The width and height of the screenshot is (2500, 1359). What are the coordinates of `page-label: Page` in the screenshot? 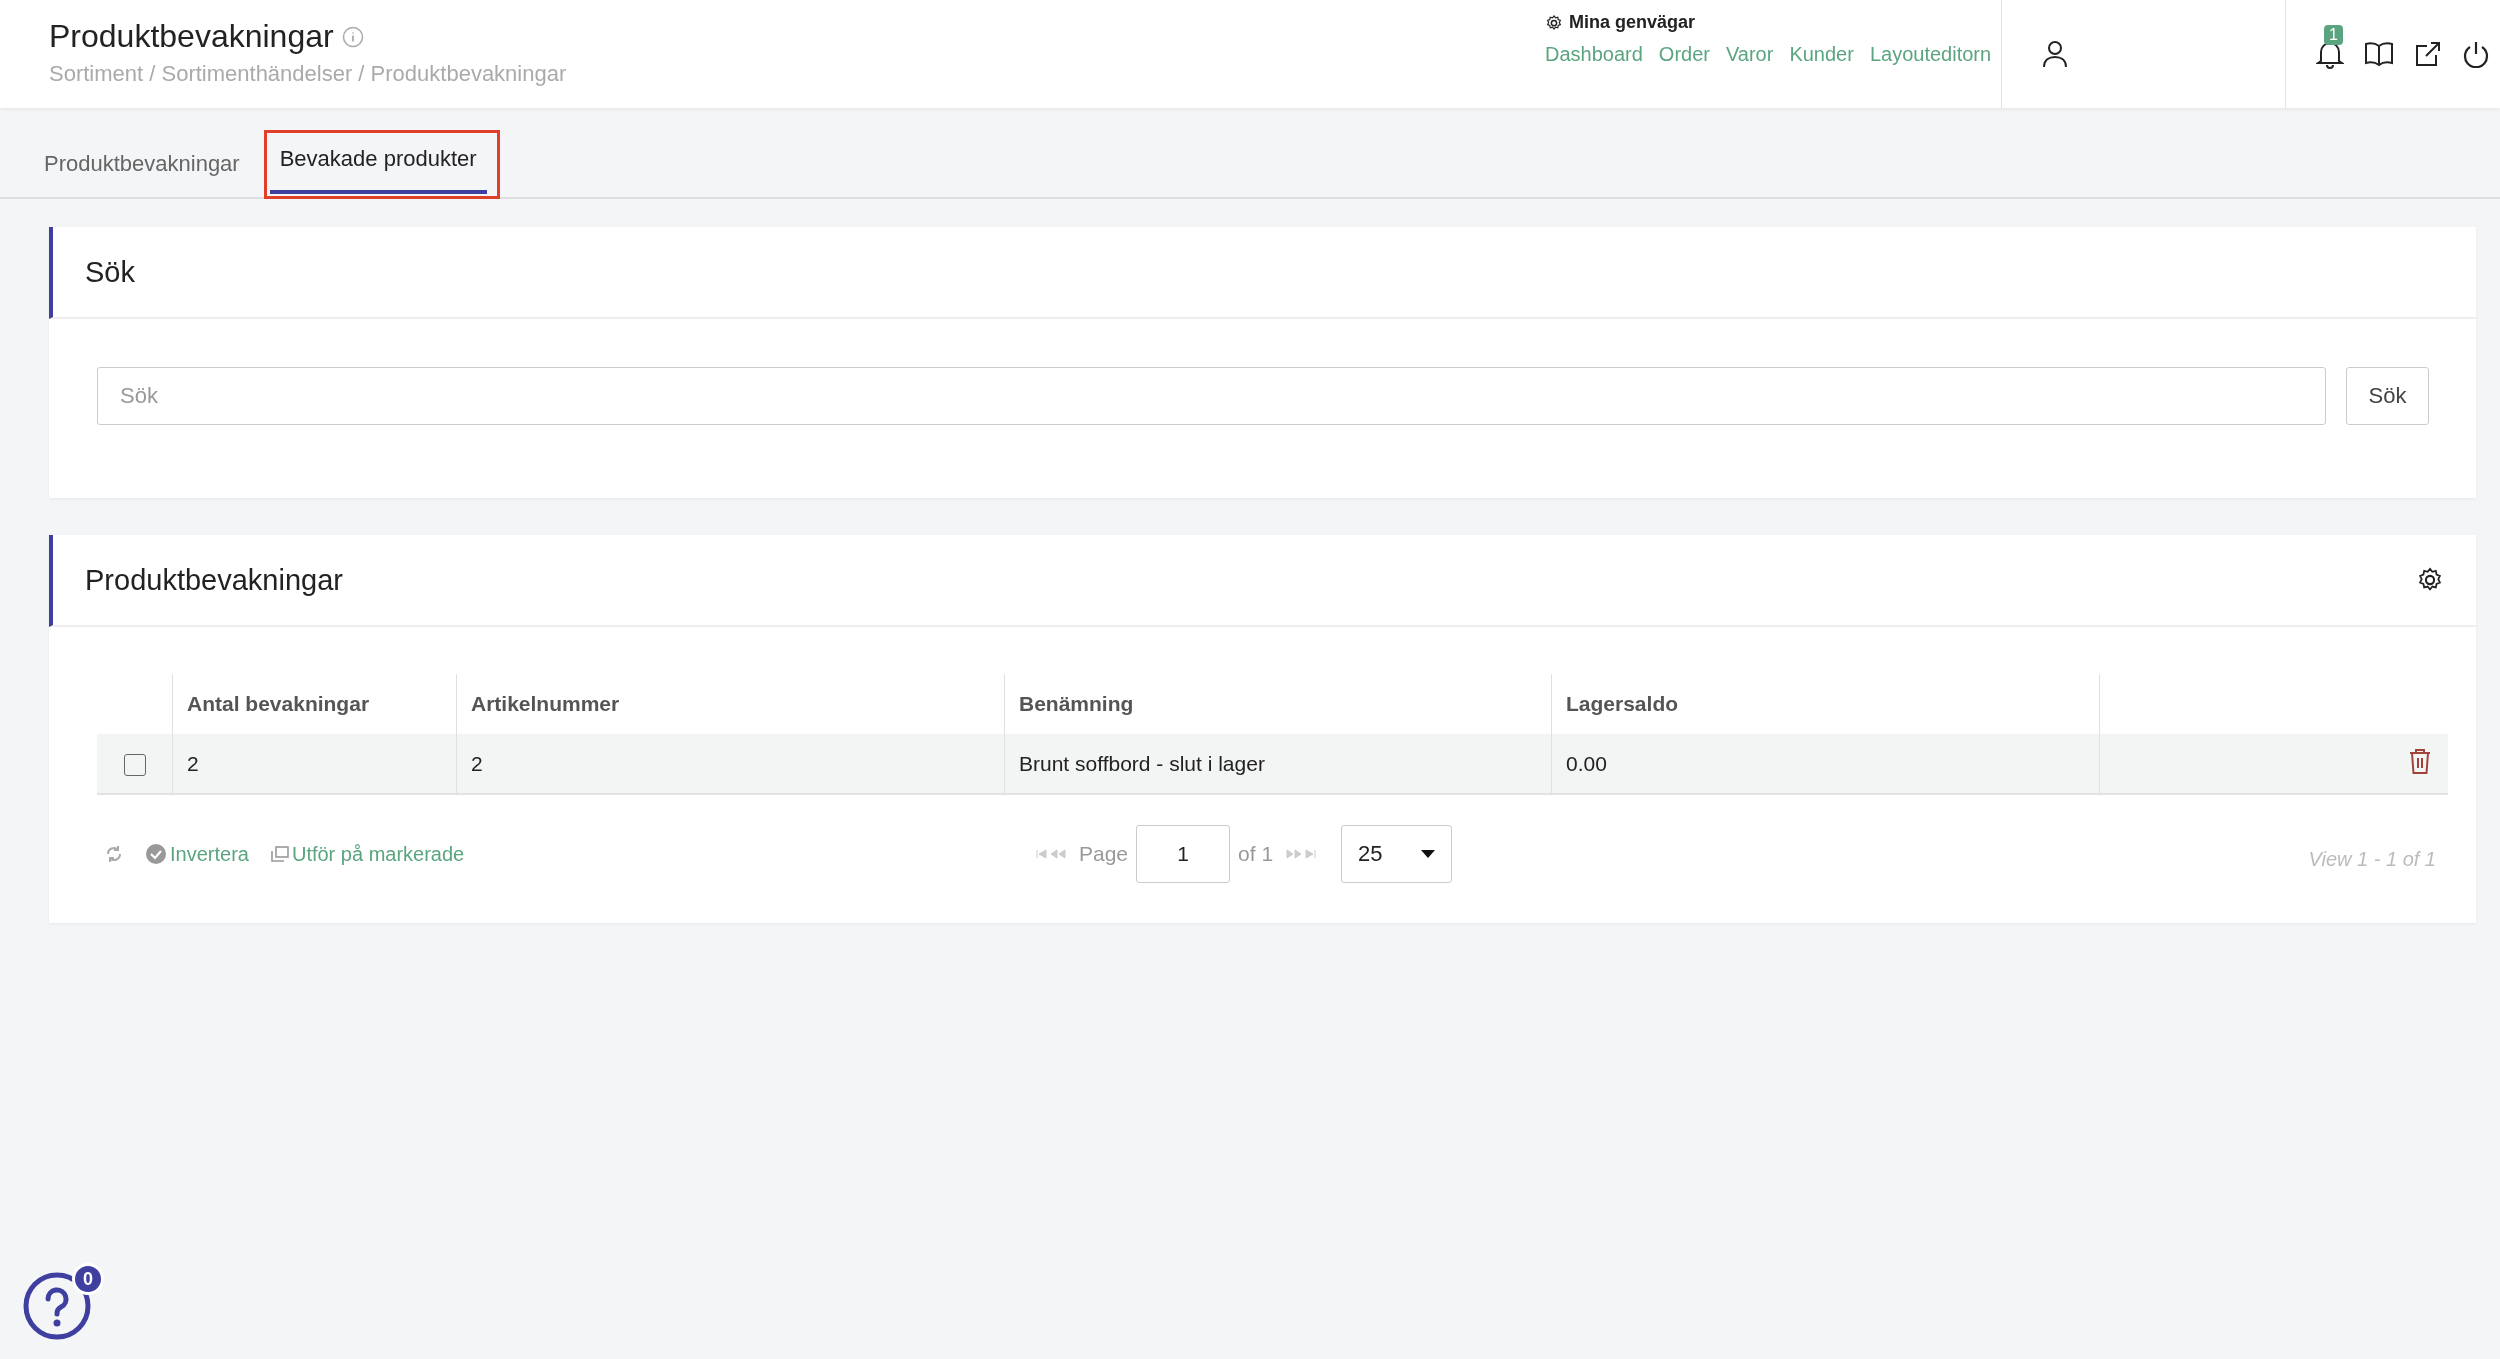 It's located at (1104, 854).